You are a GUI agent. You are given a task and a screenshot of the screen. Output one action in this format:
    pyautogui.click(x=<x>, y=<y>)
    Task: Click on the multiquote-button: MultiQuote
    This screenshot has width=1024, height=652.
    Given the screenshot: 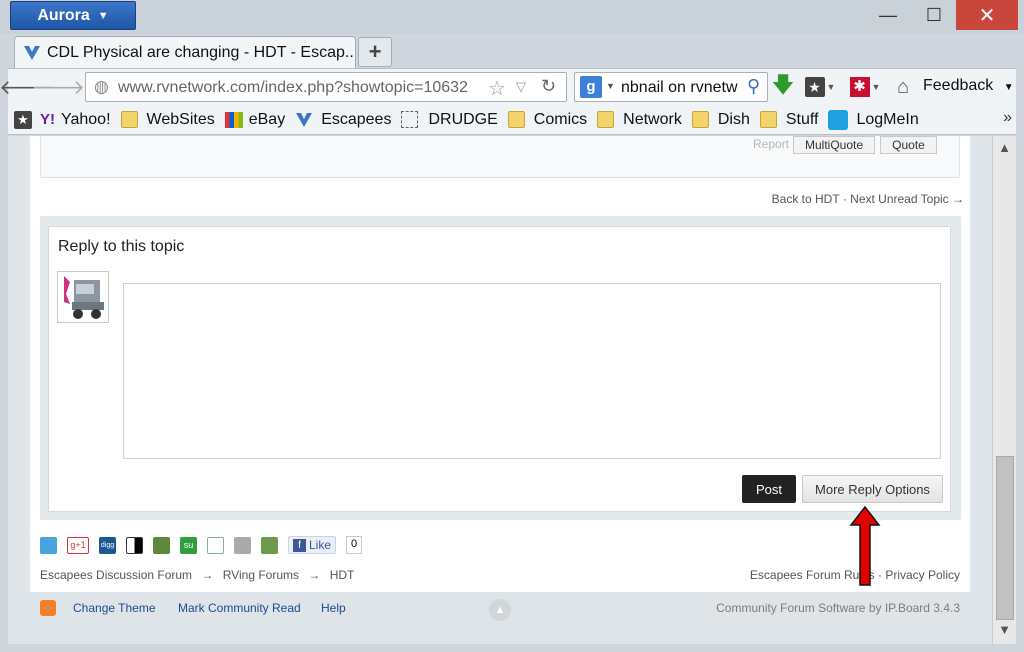 What is the action you would take?
    pyautogui.click(x=834, y=145)
    